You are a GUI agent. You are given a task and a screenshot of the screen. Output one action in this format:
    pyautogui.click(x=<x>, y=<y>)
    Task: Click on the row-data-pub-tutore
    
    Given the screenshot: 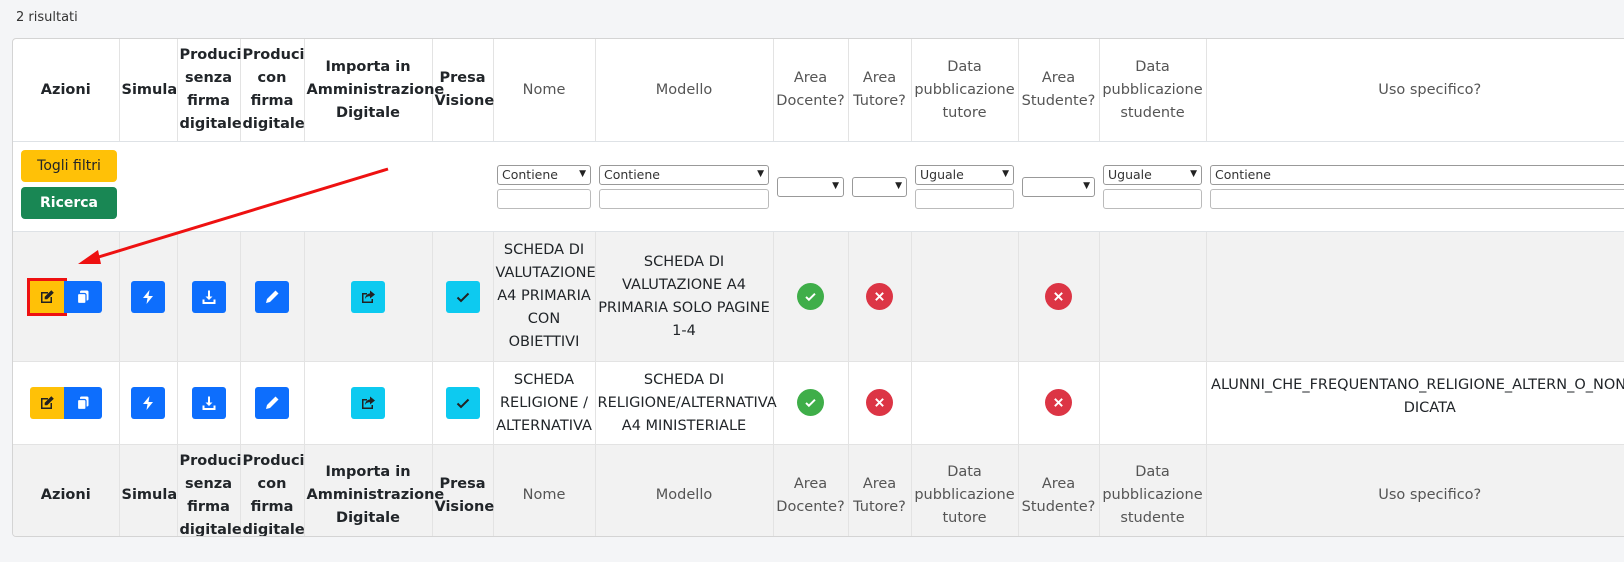 What is the action you would take?
    pyautogui.click(x=964, y=403)
    